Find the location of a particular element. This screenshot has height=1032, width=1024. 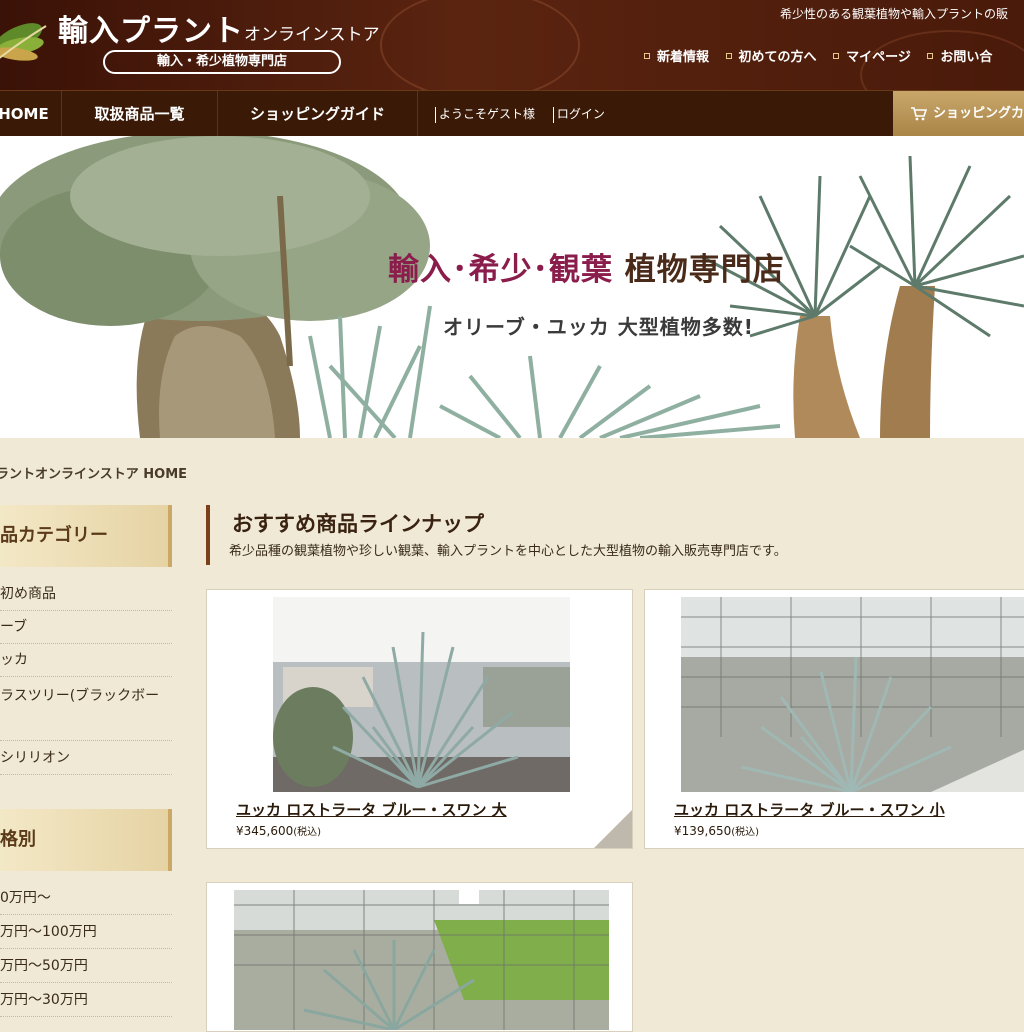

sidebar-item-category: 初め商品 is located at coordinates (86, 594).